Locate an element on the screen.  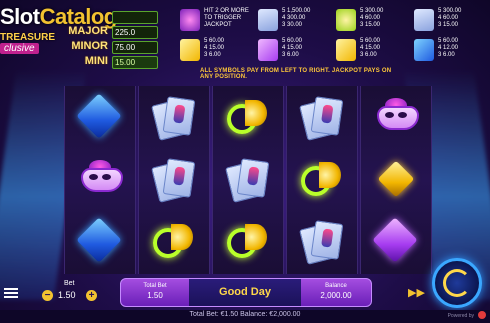
spin-button is located at coordinates (457, 283).